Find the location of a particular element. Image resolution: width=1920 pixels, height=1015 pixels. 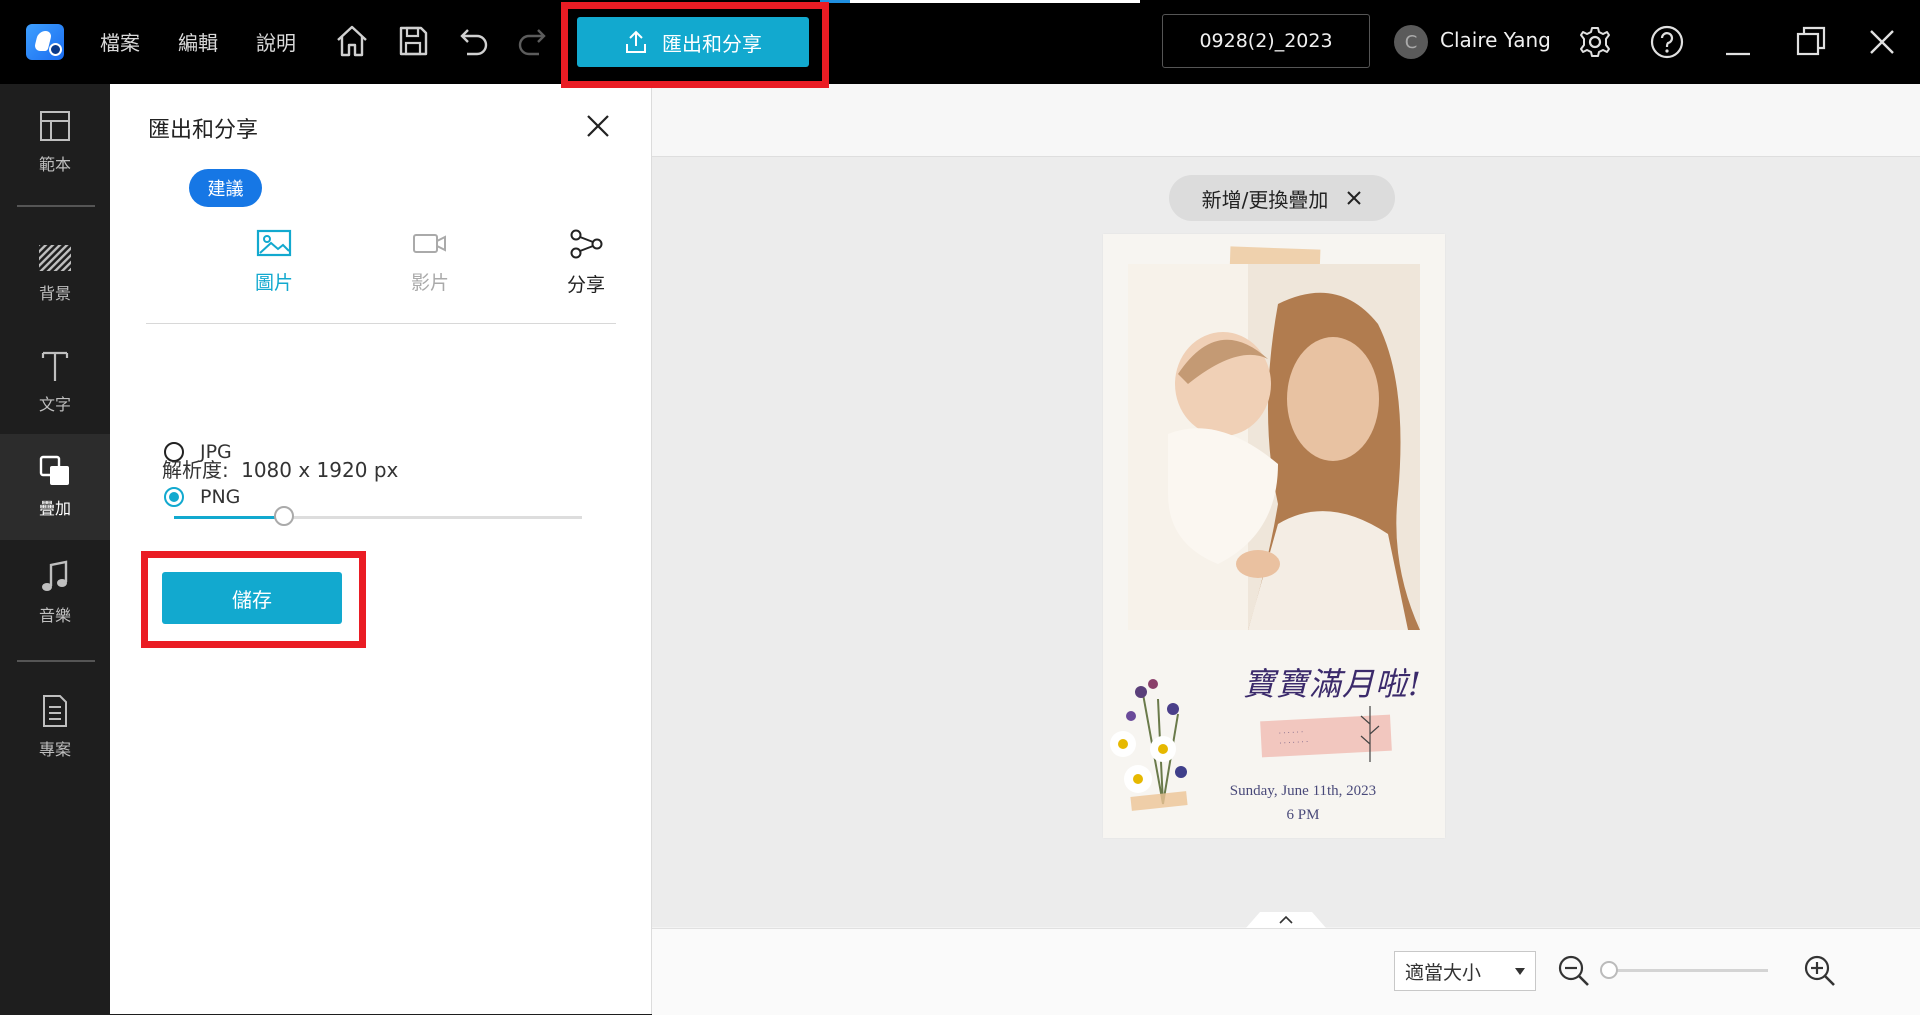

redo-icon is located at coordinates (533, 43).